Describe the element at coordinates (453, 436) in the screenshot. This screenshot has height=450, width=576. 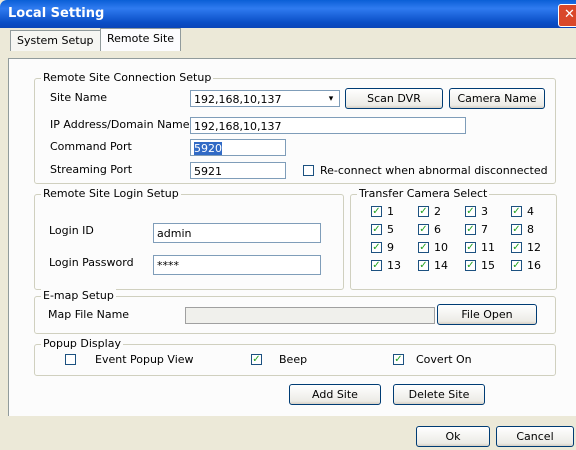
I see `ok-button: Ok` at that location.